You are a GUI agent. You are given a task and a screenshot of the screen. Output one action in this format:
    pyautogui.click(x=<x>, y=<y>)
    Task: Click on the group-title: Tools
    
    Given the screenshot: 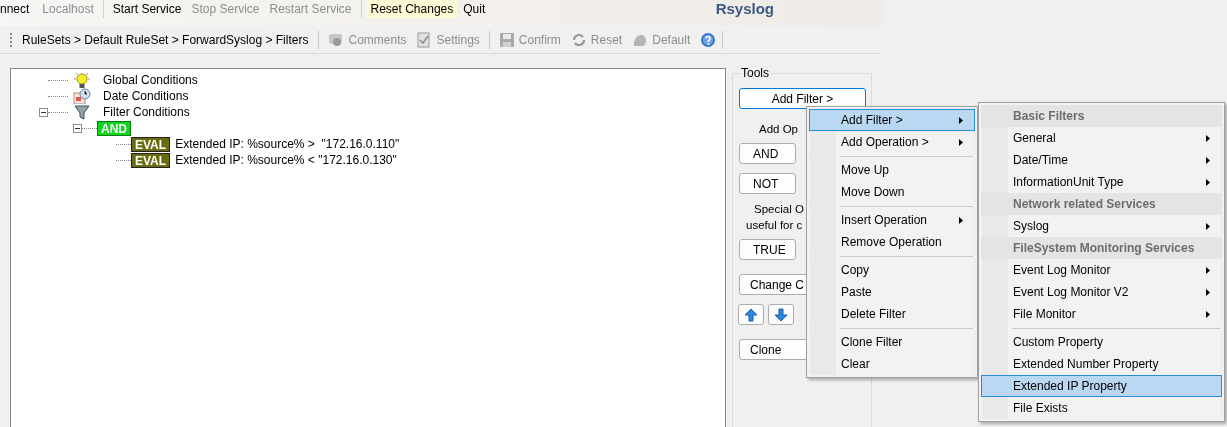 What is the action you would take?
    pyautogui.click(x=755, y=73)
    